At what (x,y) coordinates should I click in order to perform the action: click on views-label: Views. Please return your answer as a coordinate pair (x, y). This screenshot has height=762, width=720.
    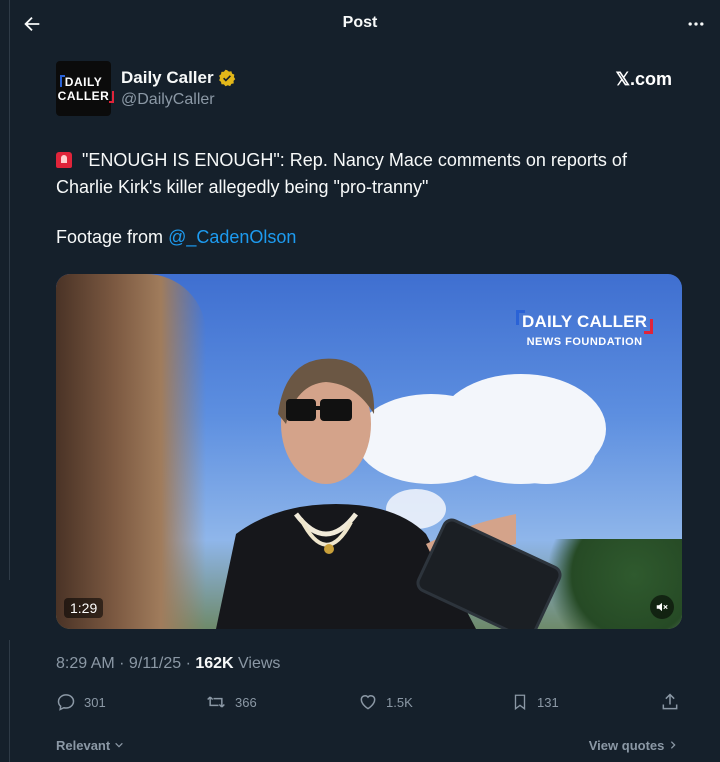
    Looking at the image, I should click on (257, 663).